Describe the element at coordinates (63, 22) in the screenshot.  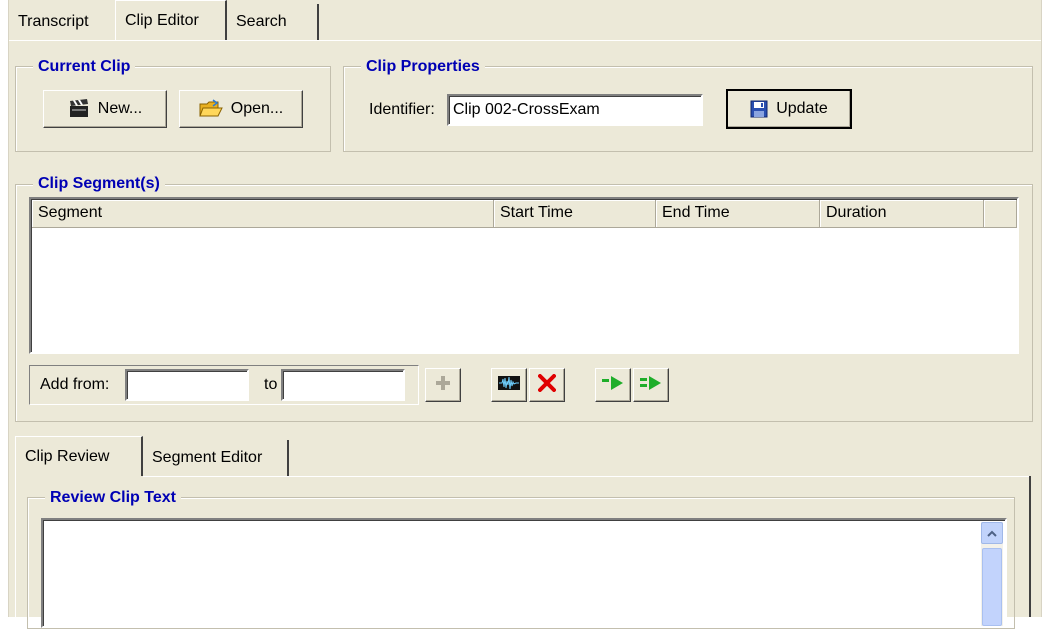
I see `tab-transcript: Transcript` at that location.